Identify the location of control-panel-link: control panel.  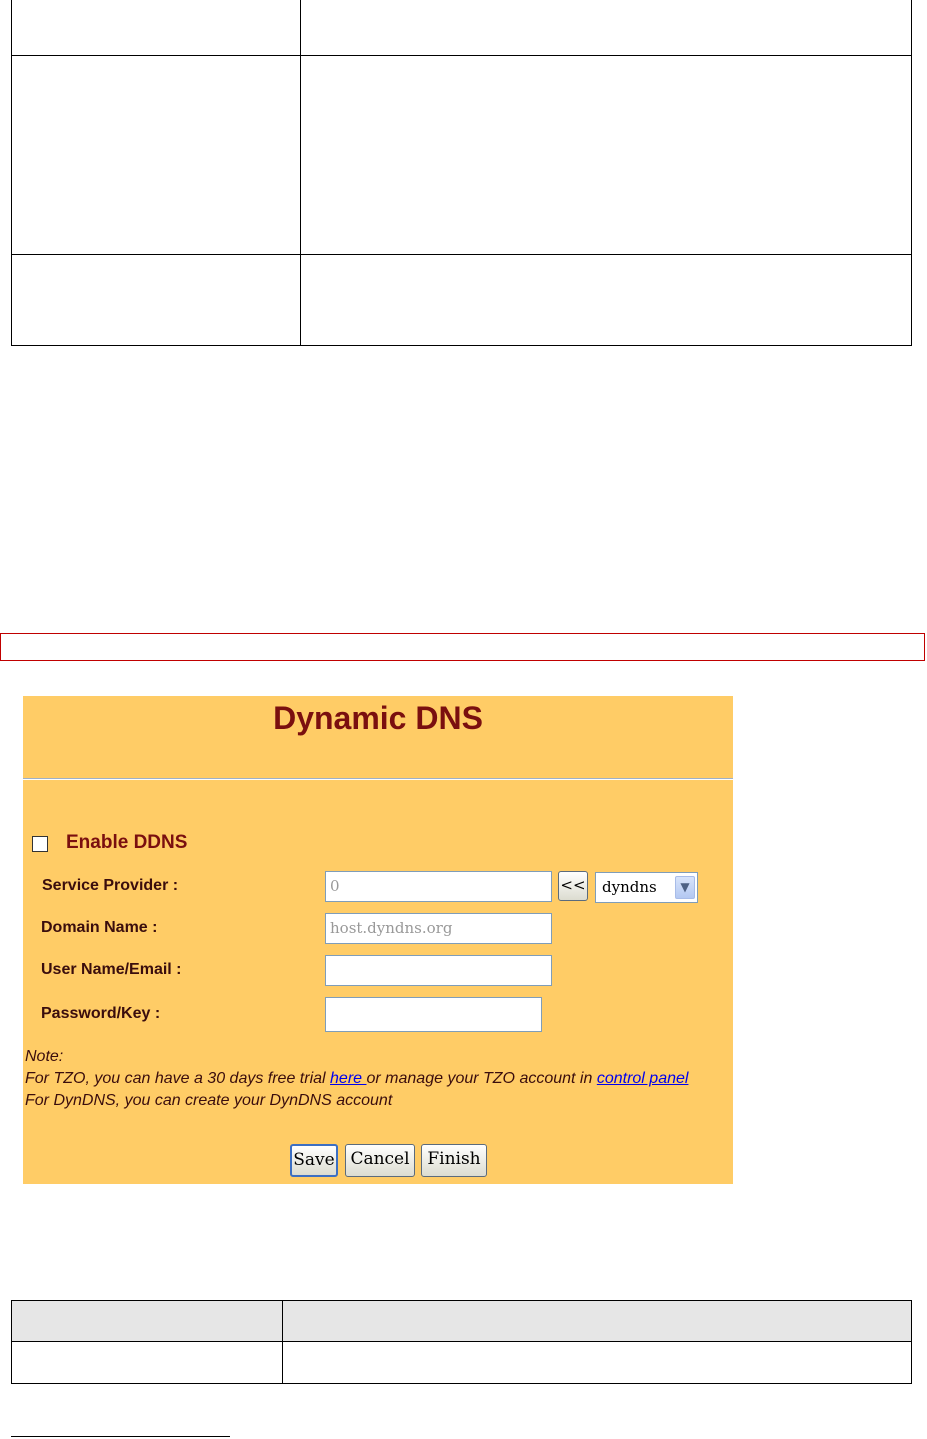
(643, 1078).